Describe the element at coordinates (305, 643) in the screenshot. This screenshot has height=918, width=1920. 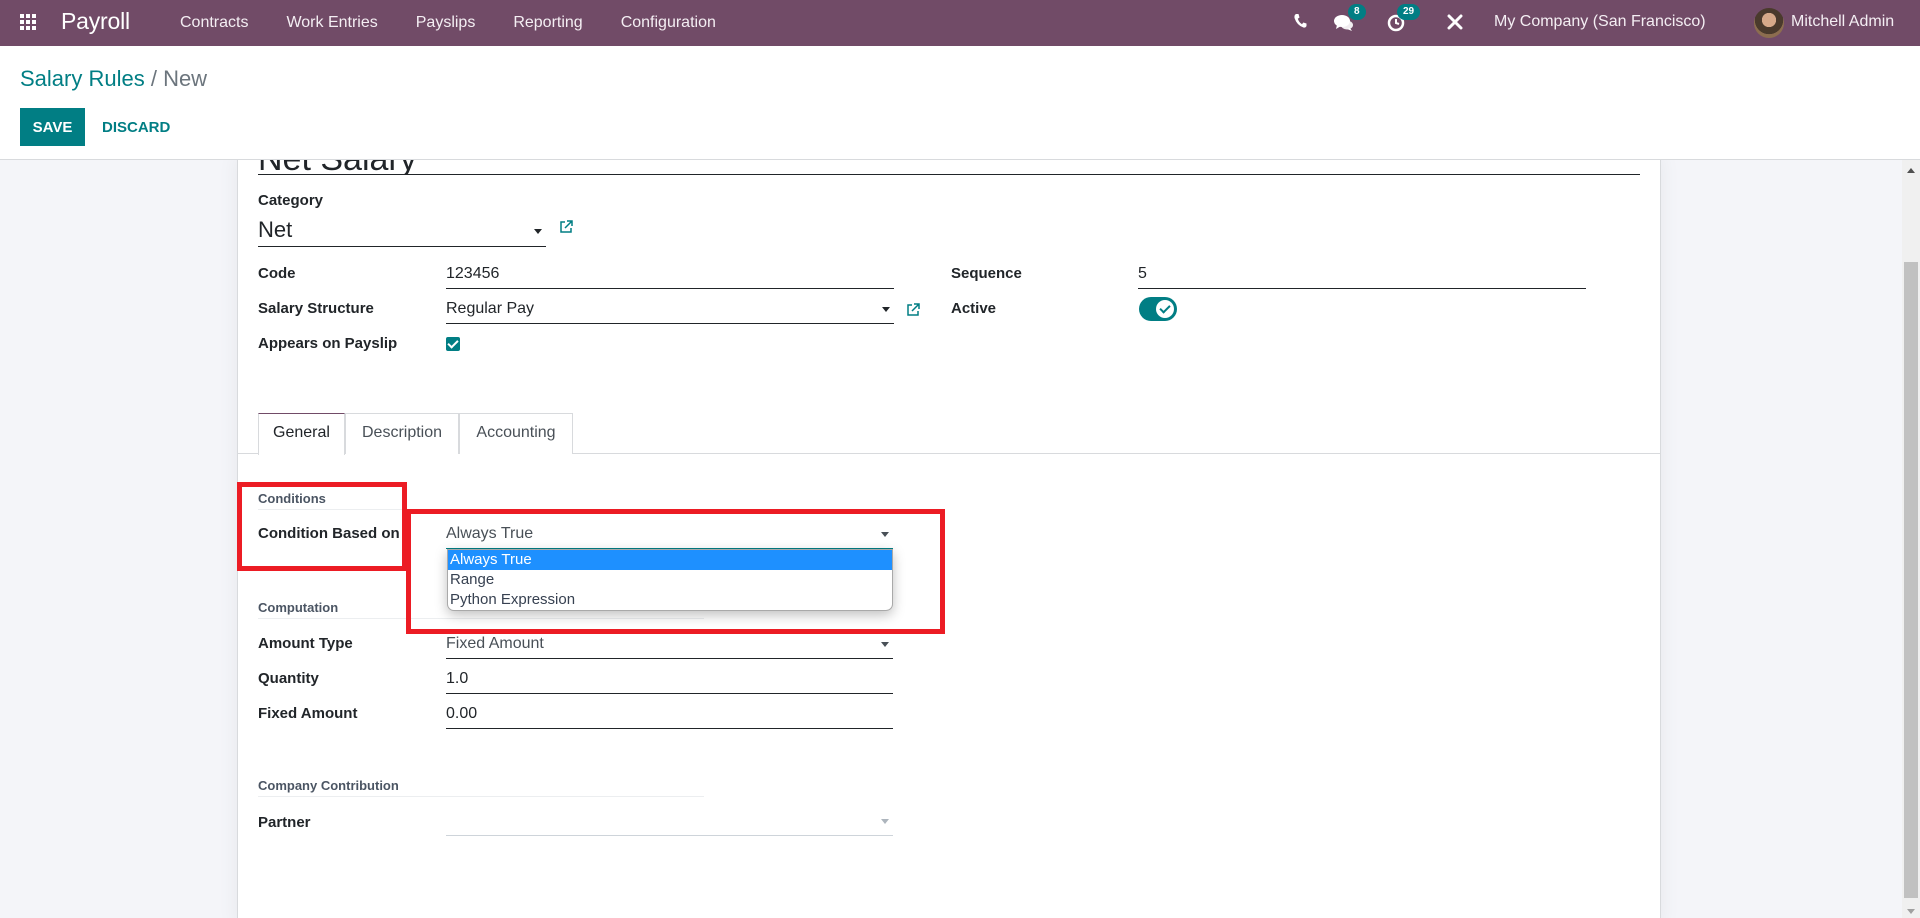
I see `amount-type-label: Amount Type` at that location.